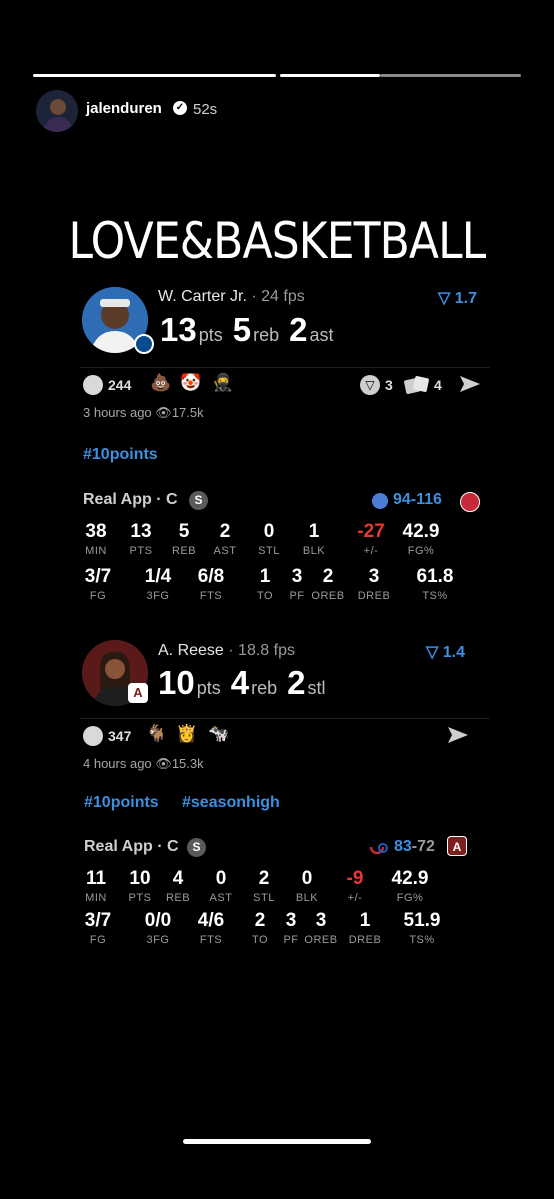 The height and width of the screenshot is (1199, 554). Describe the element at coordinates (285, 718) in the screenshot. I see `divider` at that location.